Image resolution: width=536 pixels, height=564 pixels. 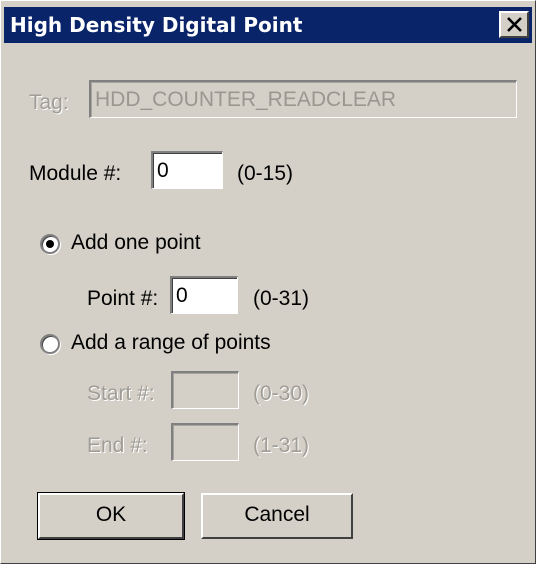 I want to click on start-input, so click(x=205, y=390).